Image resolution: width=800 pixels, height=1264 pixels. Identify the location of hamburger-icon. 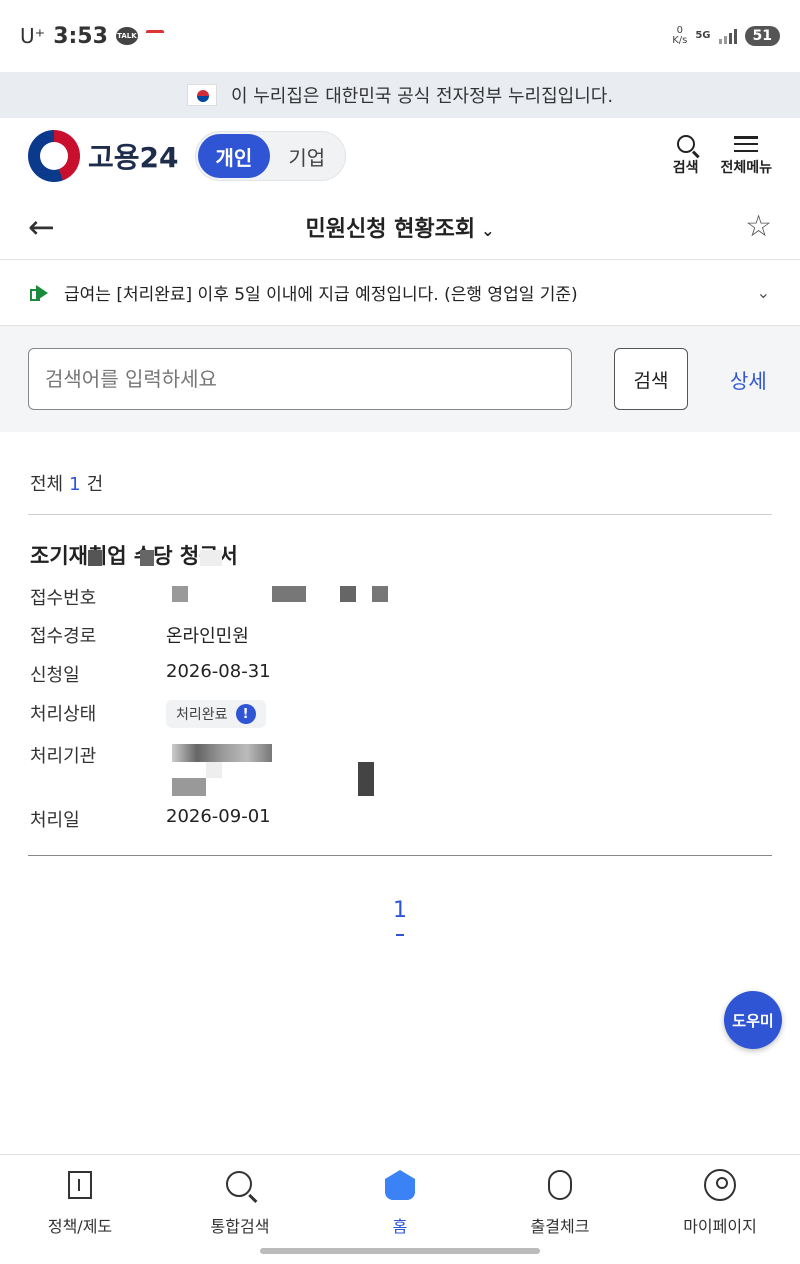
(746, 144).